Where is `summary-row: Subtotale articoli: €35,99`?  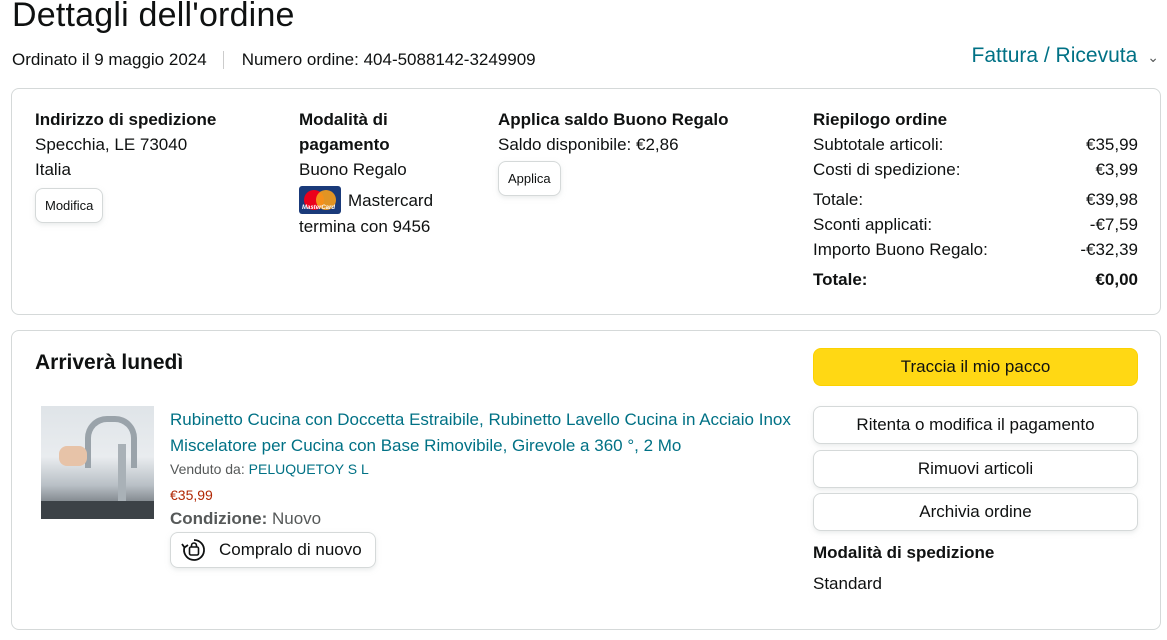
summary-row: Subtotale articoli: €35,99 is located at coordinates (975, 144).